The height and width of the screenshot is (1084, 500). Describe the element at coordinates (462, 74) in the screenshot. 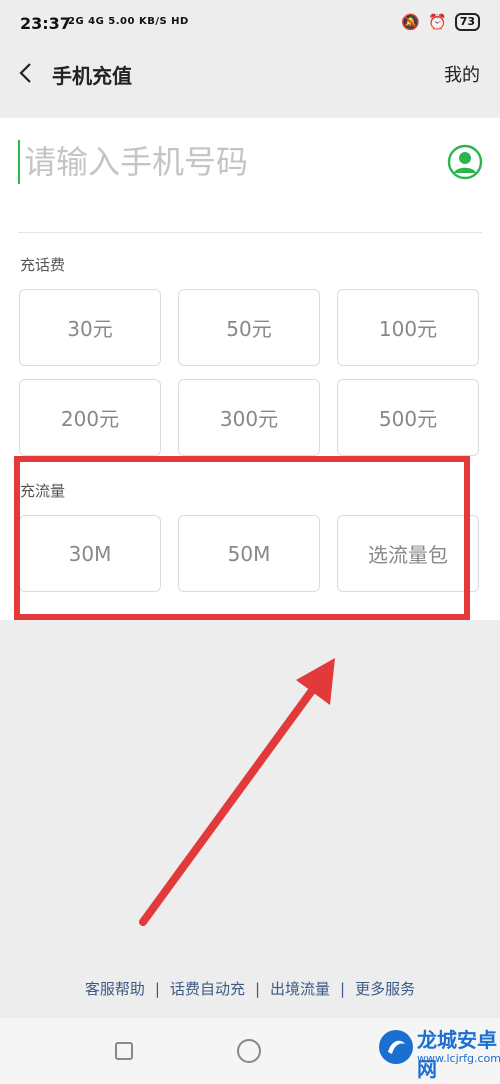

I see `my-button: 我的` at that location.